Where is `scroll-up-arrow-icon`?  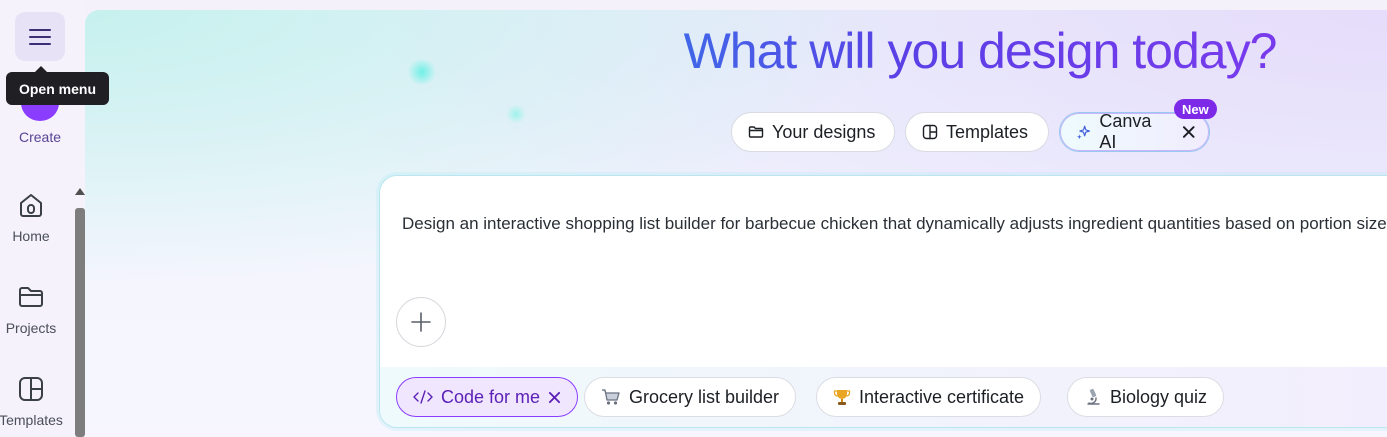
scroll-up-arrow-icon is located at coordinates (80, 191).